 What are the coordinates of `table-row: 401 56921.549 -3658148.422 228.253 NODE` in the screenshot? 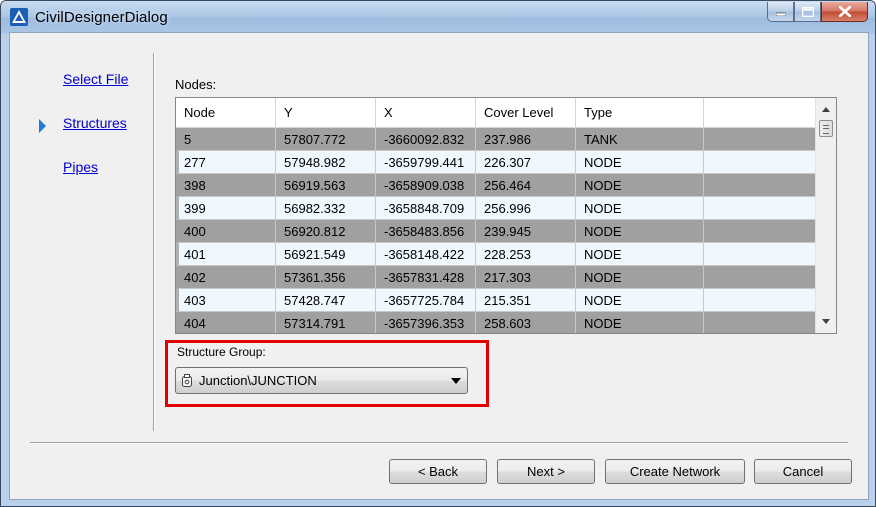 It's located at (496, 254).